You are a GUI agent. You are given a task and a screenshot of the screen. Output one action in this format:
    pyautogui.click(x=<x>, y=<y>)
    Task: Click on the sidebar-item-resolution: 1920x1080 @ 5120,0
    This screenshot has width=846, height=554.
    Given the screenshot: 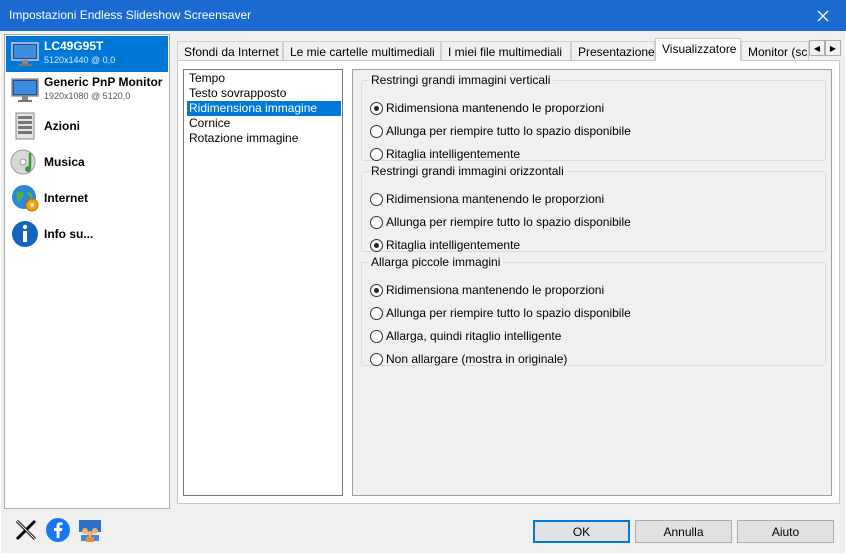 What is the action you would take?
    pyautogui.click(x=87, y=96)
    